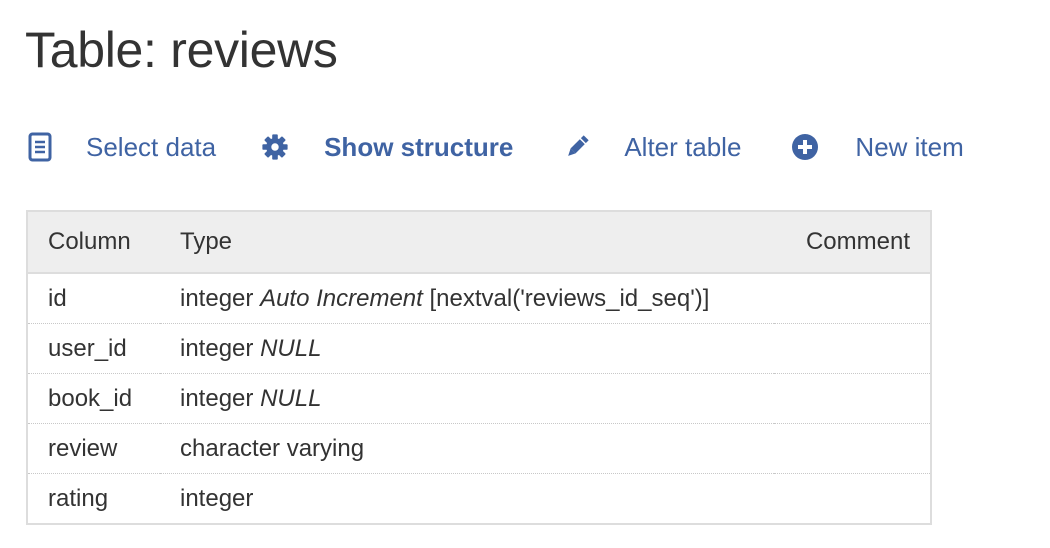 This screenshot has width=1050, height=548. What do you see at coordinates (93, 398) in the screenshot?
I see `column-name: book_id` at bounding box center [93, 398].